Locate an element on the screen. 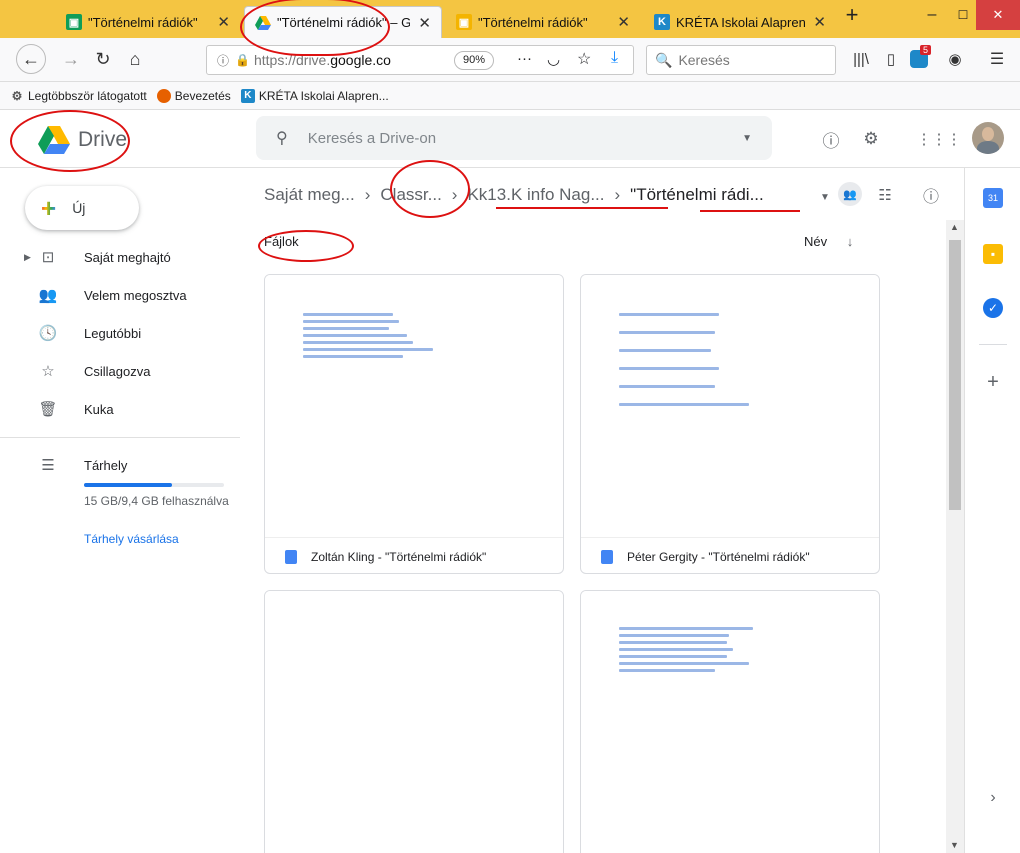  tasks-icon: ✓ is located at coordinates (993, 308).